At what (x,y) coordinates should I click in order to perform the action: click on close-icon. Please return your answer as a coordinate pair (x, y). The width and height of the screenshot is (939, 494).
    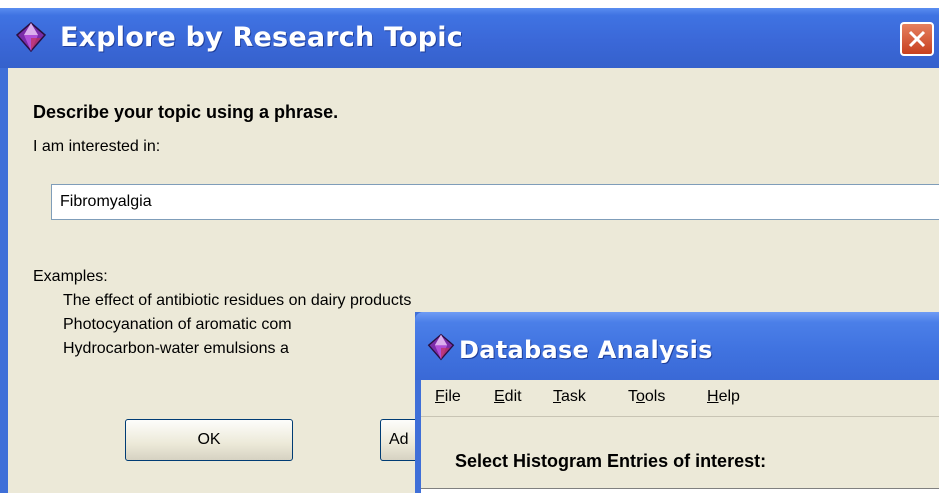
    Looking at the image, I should click on (917, 39).